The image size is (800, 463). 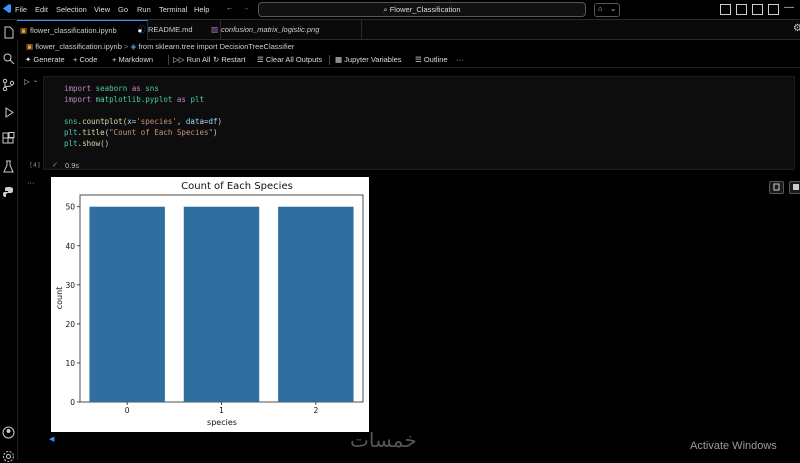 I want to click on toggle-secondary-sidebar-icon, so click(x=757, y=9).